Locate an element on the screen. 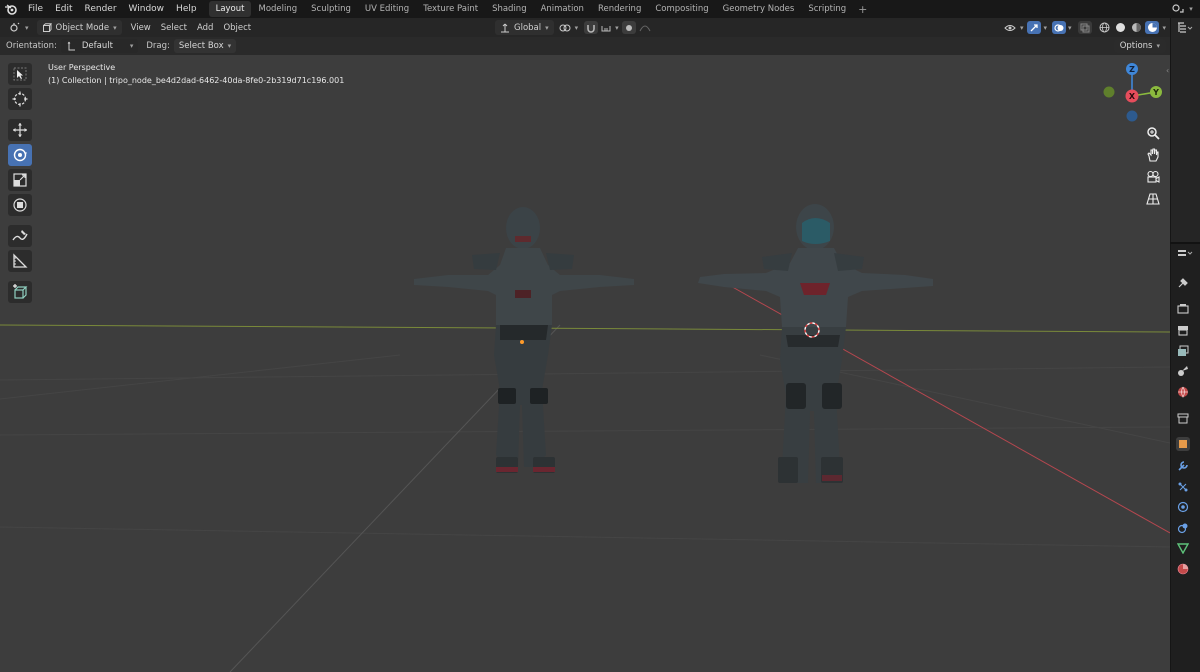  orientation-icon is located at coordinates (505, 27).